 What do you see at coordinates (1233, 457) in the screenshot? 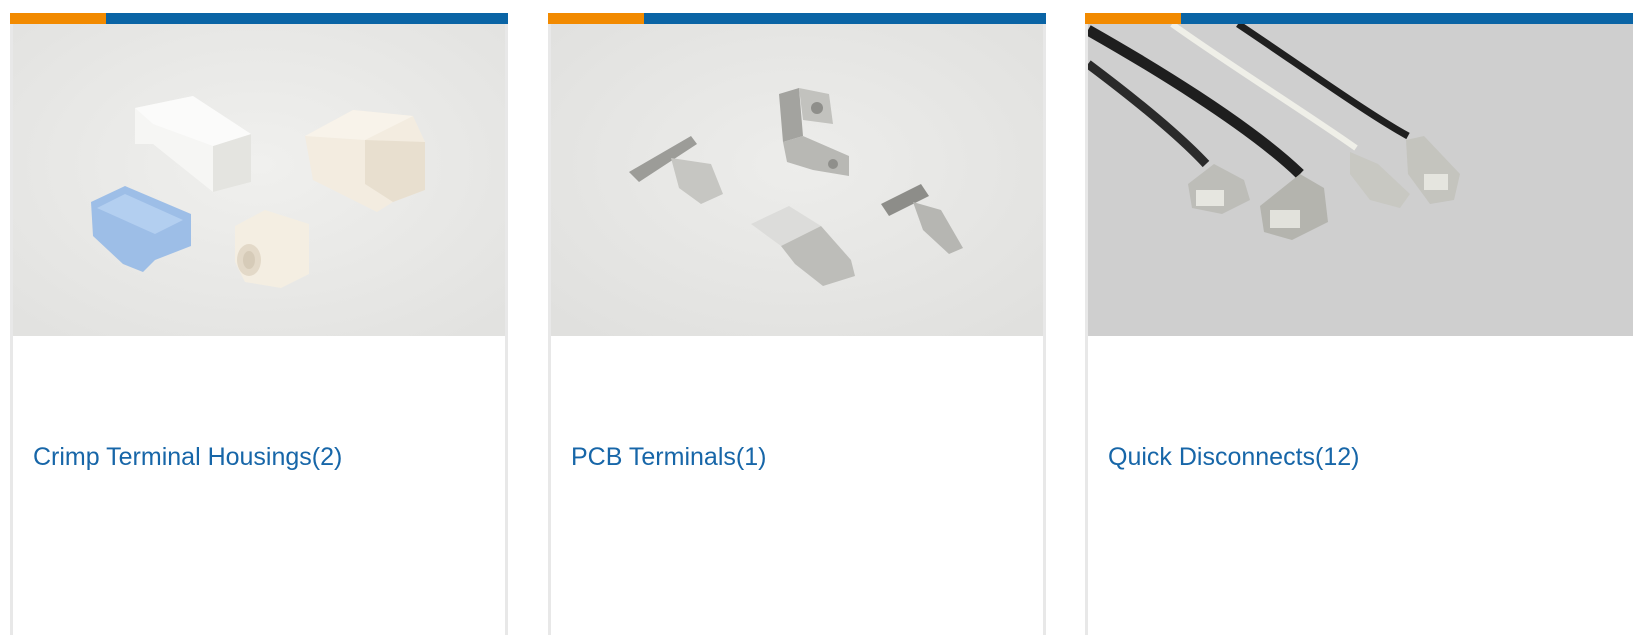
I see `category-link-quick-disconnects: Quick Disconnects(12)` at bounding box center [1233, 457].